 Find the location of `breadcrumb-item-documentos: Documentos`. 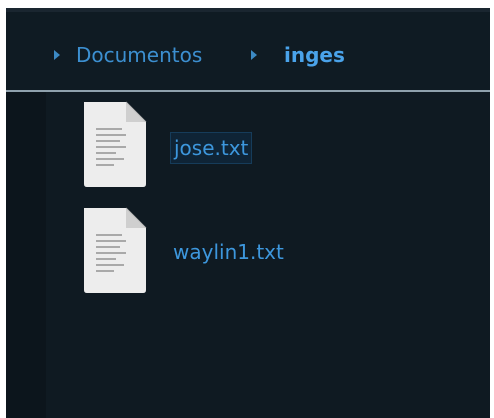

breadcrumb-item-documentos: Documentos is located at coordinates (139, 55).